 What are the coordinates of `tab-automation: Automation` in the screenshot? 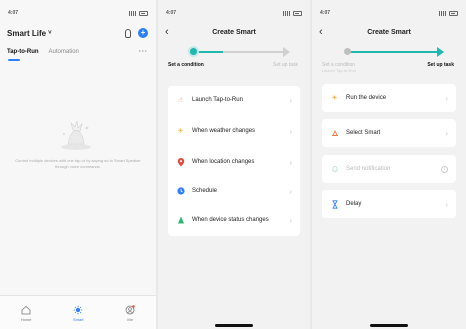 It's located at (64, 52).